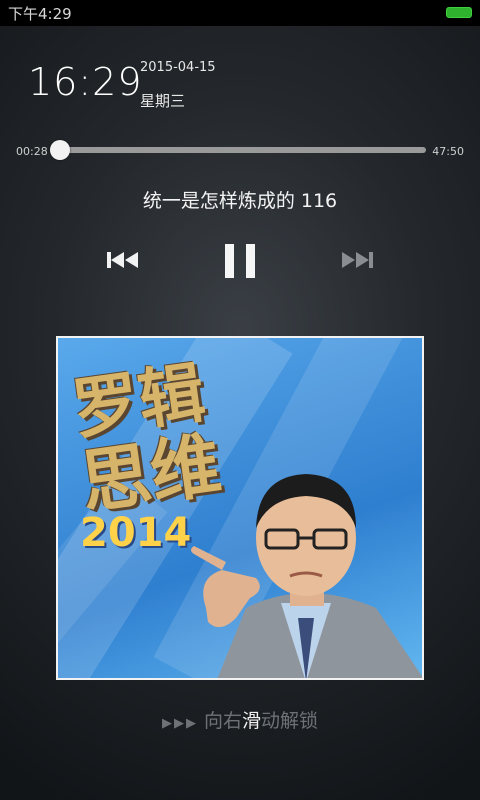 The width and height of the screenshot is (480, 800). I want to click on previous-icon, so click(122, 260).